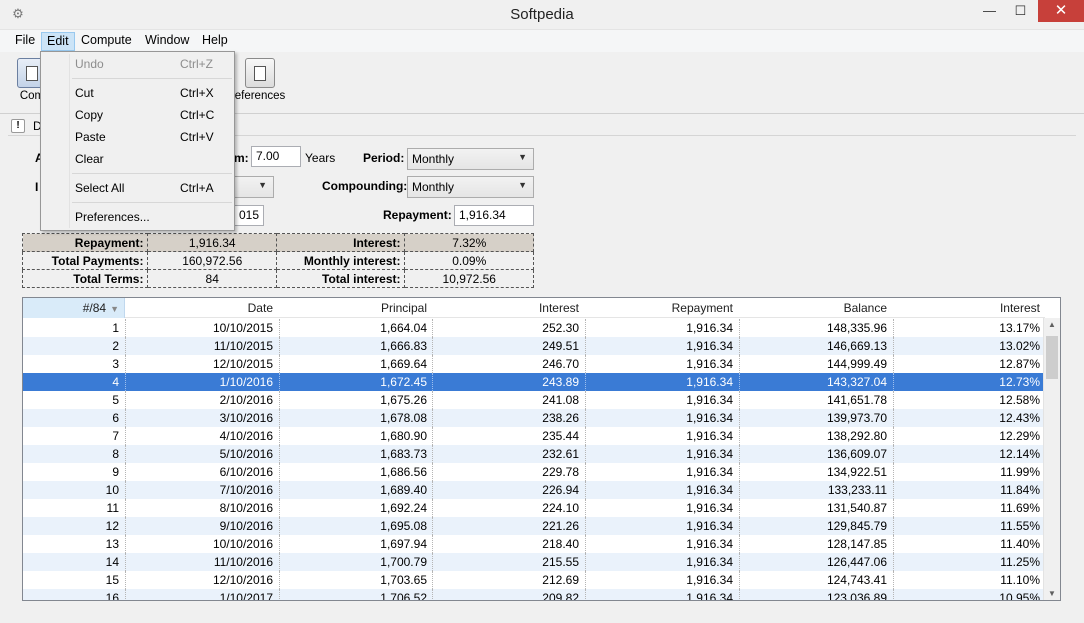 This screenshot has width=1084, height=623. What do you see at coordinates (137, 137) in the screenshot?
I see `menu-item-paste: Paste Ctrl+V` at bounding box center [137, 137].